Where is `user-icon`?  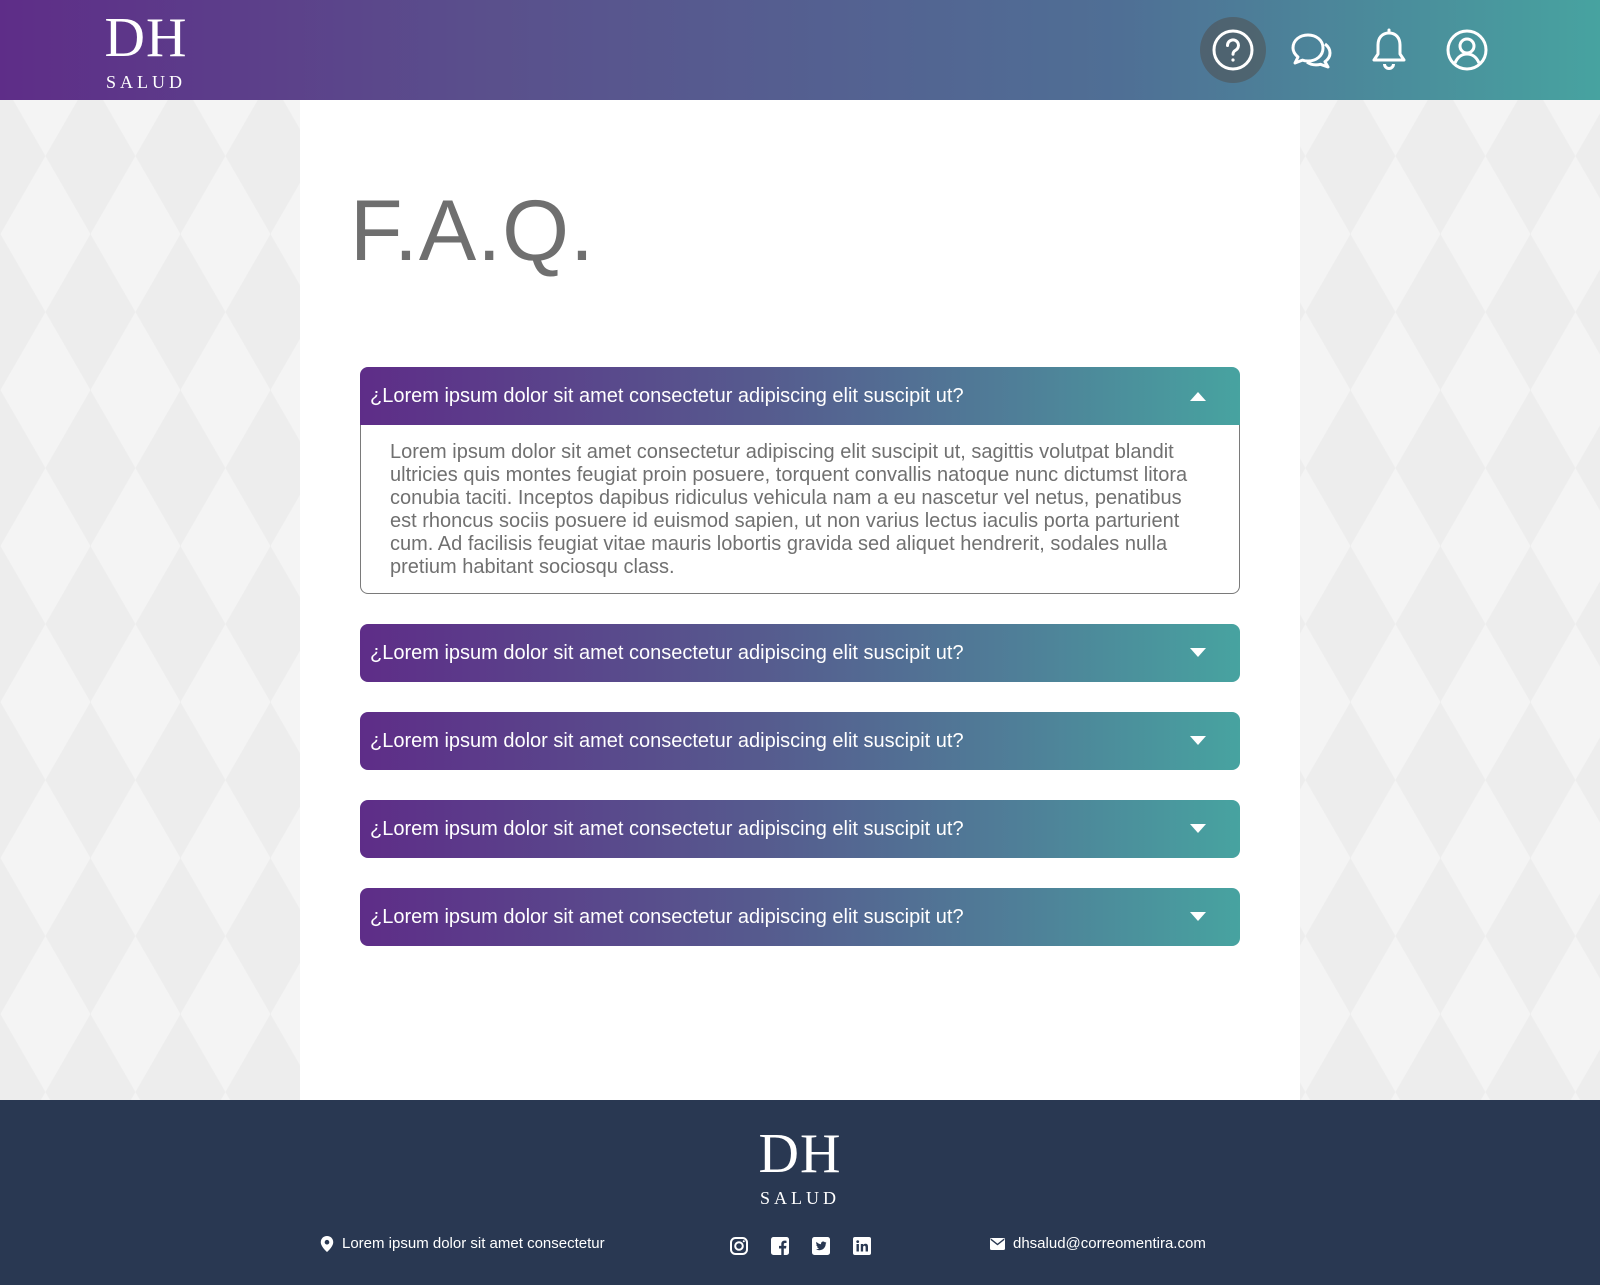
user-icon is located at coordinates (1467, 50).